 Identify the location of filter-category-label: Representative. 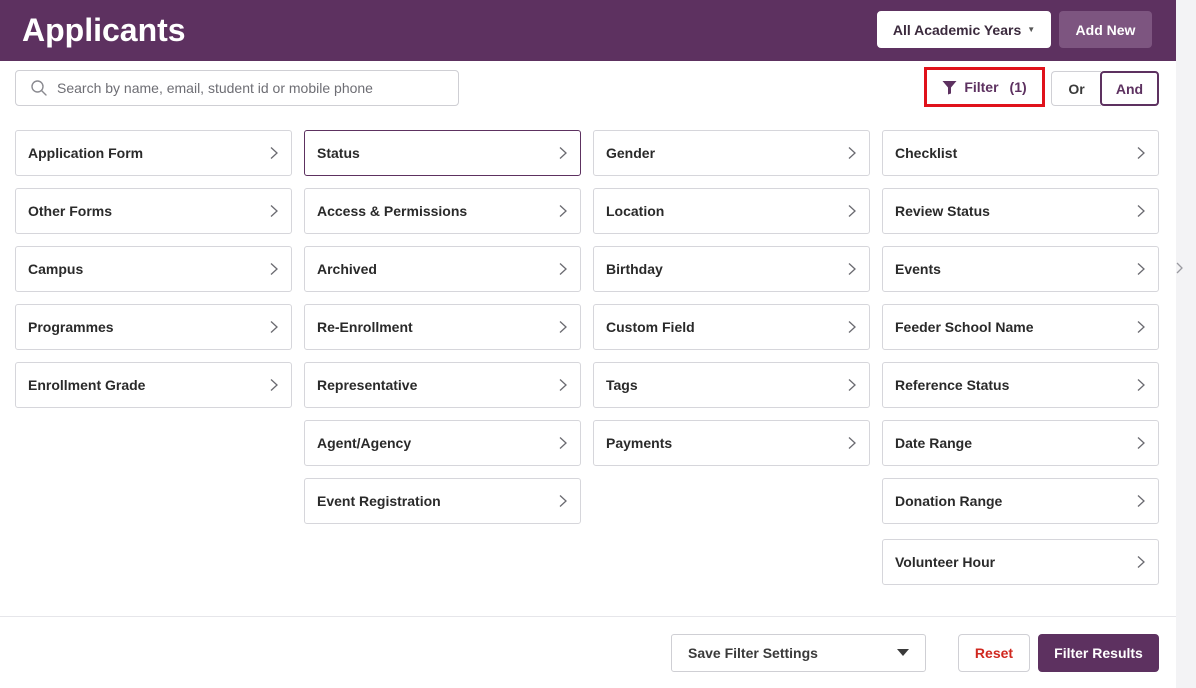
(367, 385).